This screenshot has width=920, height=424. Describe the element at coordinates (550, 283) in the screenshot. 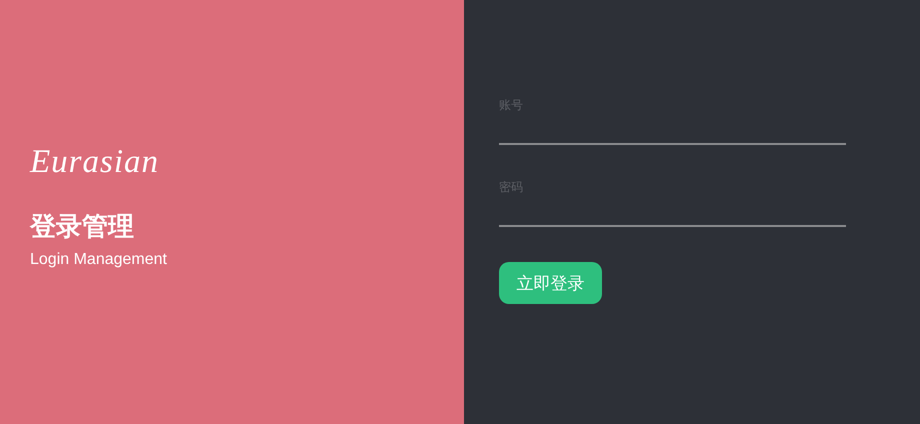

I see `login-button: 立即登录` at that location.